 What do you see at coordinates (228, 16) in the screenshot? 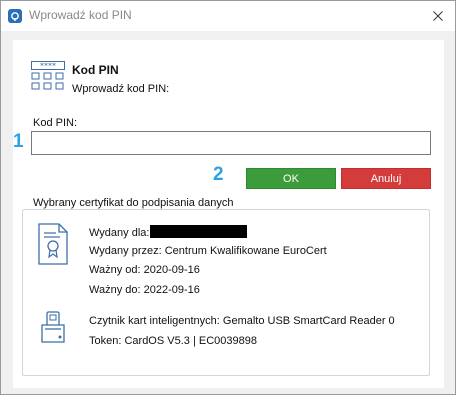
I see `title-bar: Wprowadź kod PIN` at bounding box center [228, 16].